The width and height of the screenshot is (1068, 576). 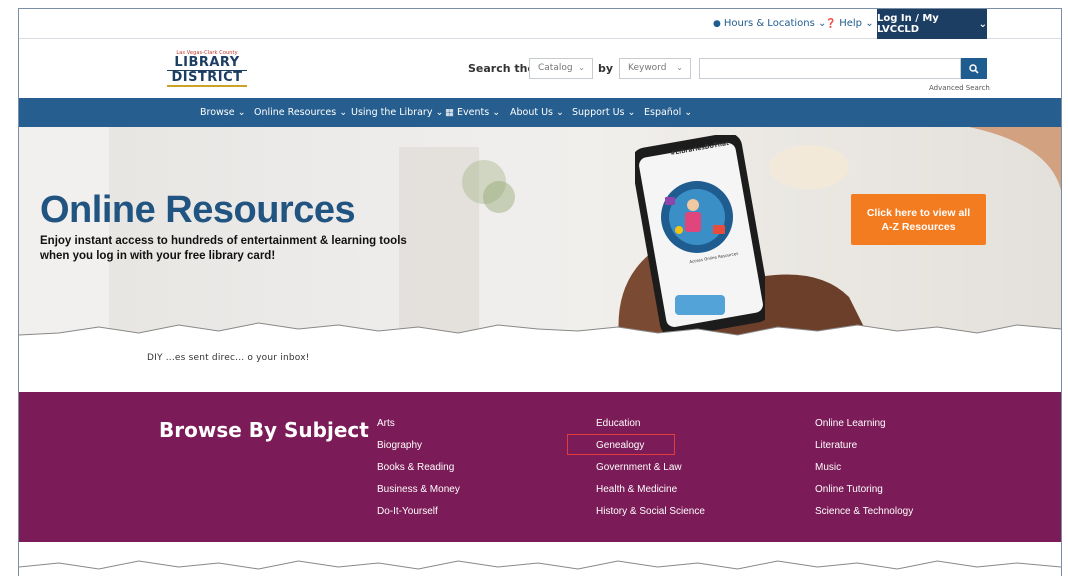 I want to click on search-input, so click(x=830, y=68).